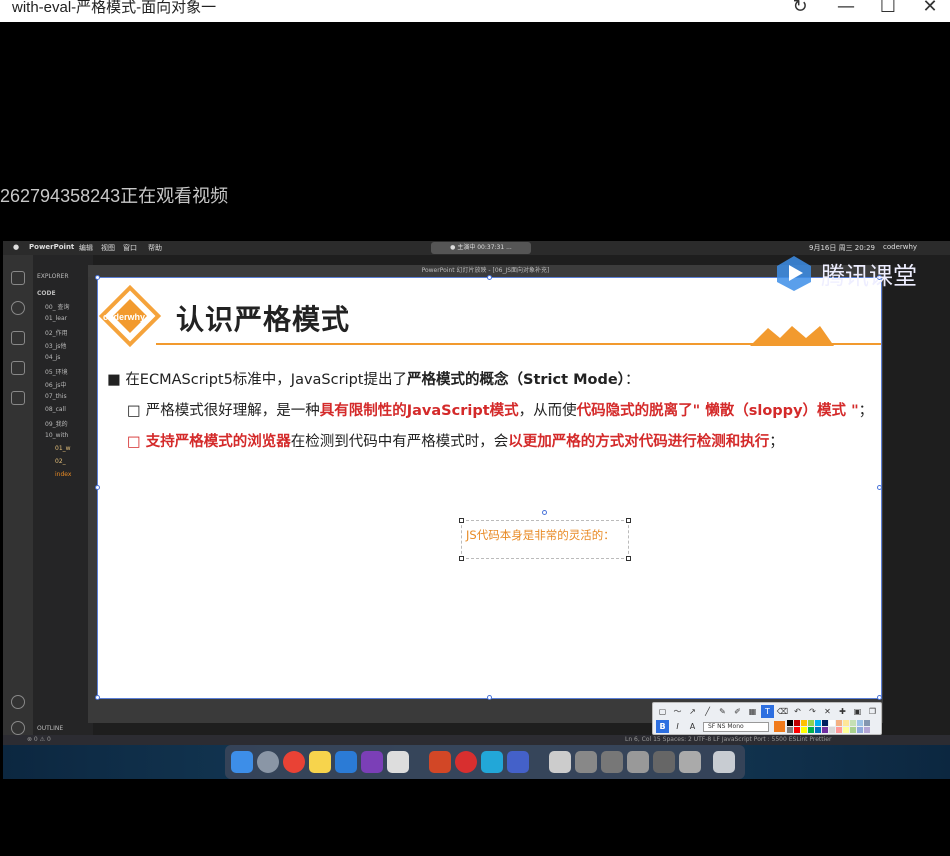 Image resolution: width=950 pixels, height=856 pixels. I want to click on redo-icon: ↷, so click(812, 711).